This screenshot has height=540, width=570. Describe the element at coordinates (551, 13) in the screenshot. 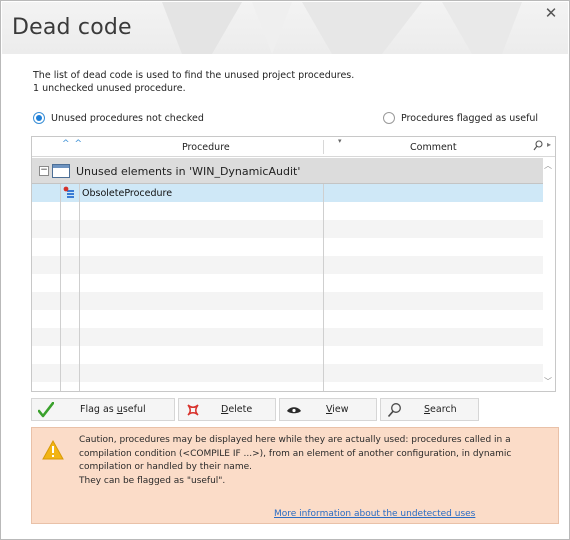

I see `close-icon: ✕` at that location.